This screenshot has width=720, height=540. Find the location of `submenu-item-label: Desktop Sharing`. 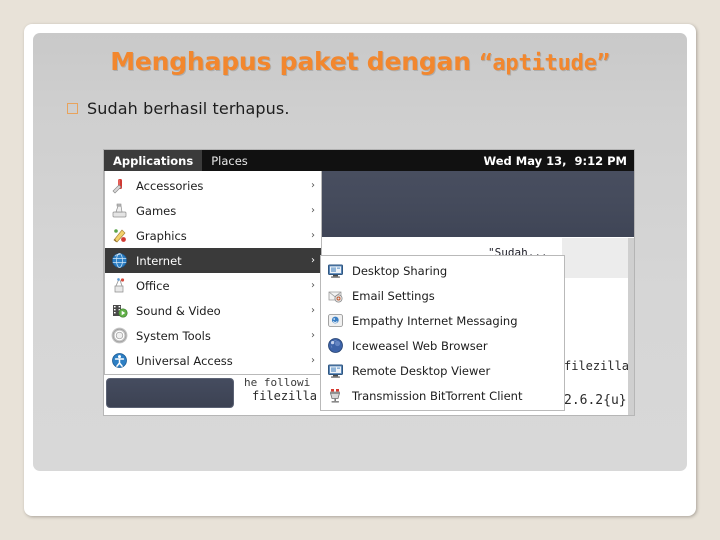

submenu-item-label: Desktop Sharing is located at coordinates (400, 270).